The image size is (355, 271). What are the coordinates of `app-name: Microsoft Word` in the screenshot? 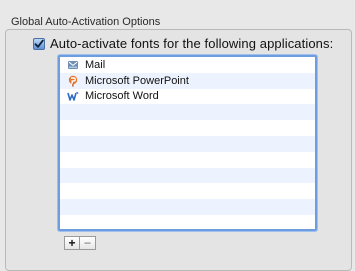 It's located at (122, 96).